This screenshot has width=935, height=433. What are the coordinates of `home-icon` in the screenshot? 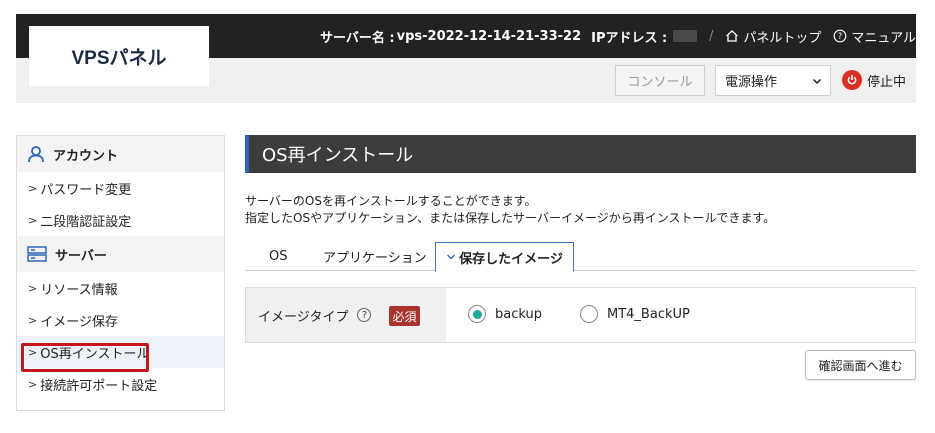 It's located at (732, 36).